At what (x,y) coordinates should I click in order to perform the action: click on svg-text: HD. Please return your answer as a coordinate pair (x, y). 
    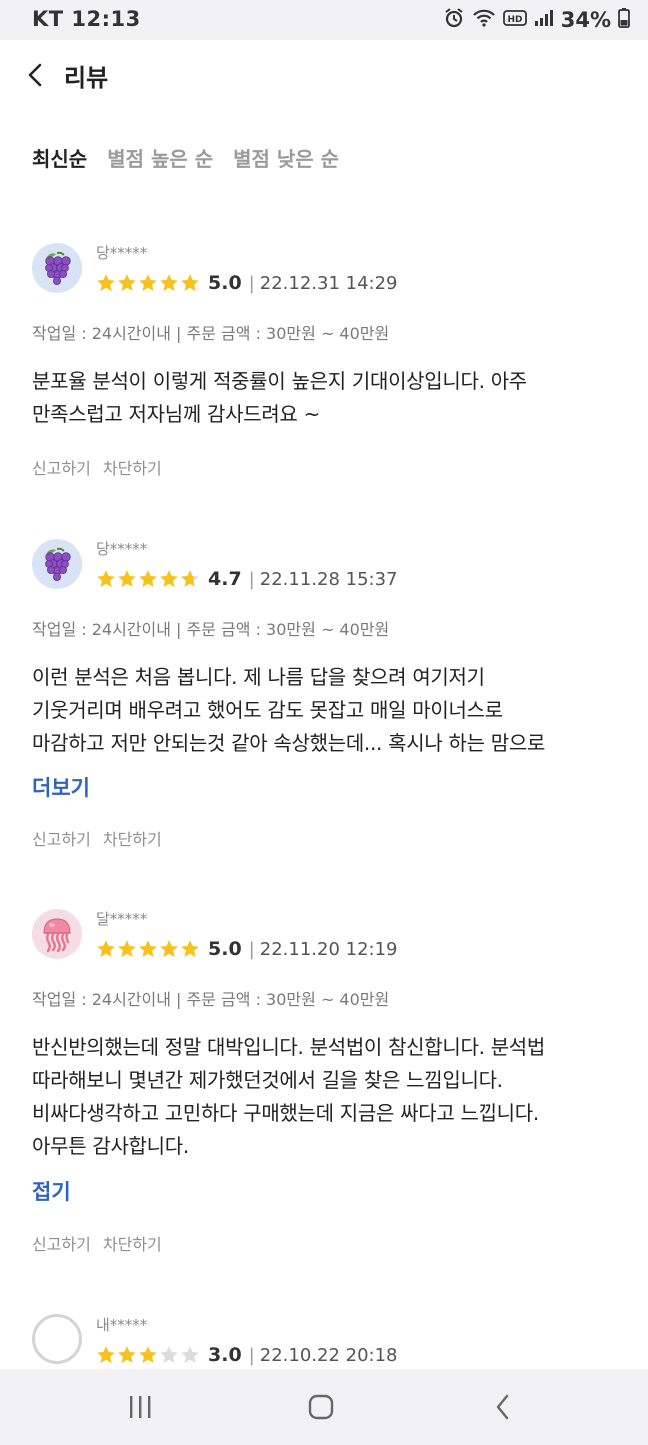
    Looking at the image, I should click on (514, 20).